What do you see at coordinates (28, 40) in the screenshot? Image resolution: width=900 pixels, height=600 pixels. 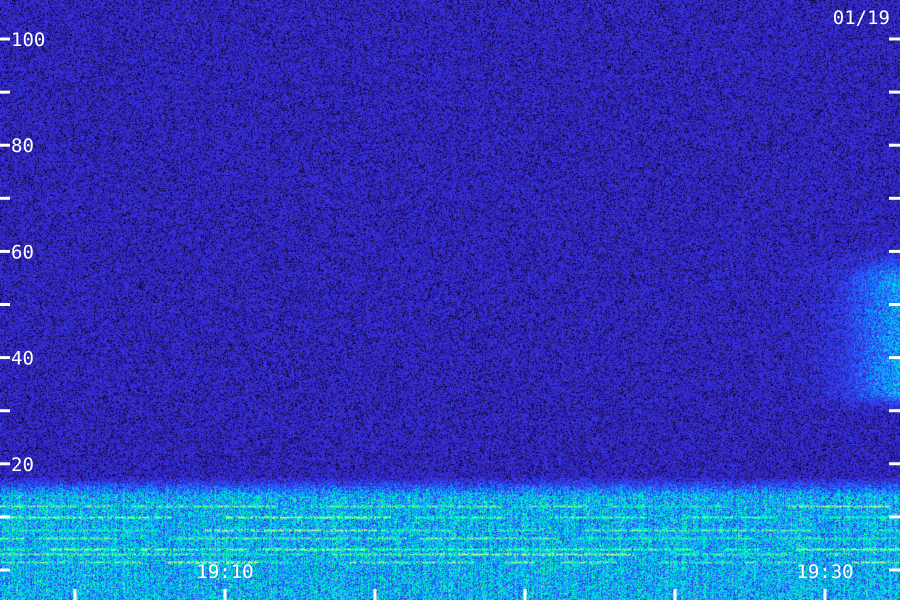 I see `y-tick-label: 100` at bounding box center [28, 40].